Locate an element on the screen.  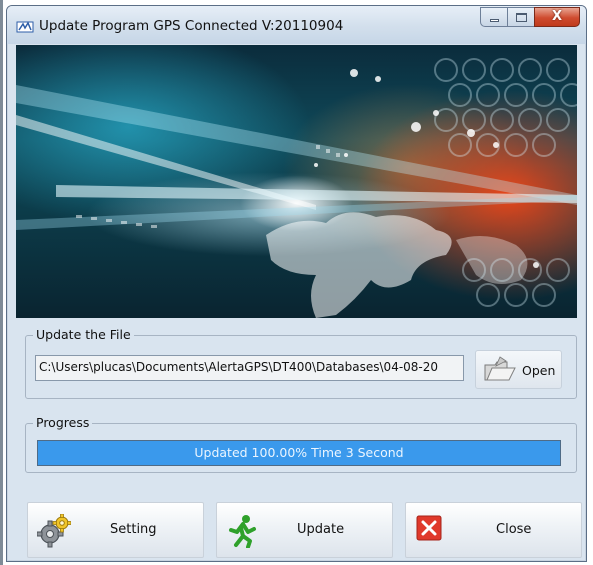
maximize-icon is located at coordinates (521, 17).